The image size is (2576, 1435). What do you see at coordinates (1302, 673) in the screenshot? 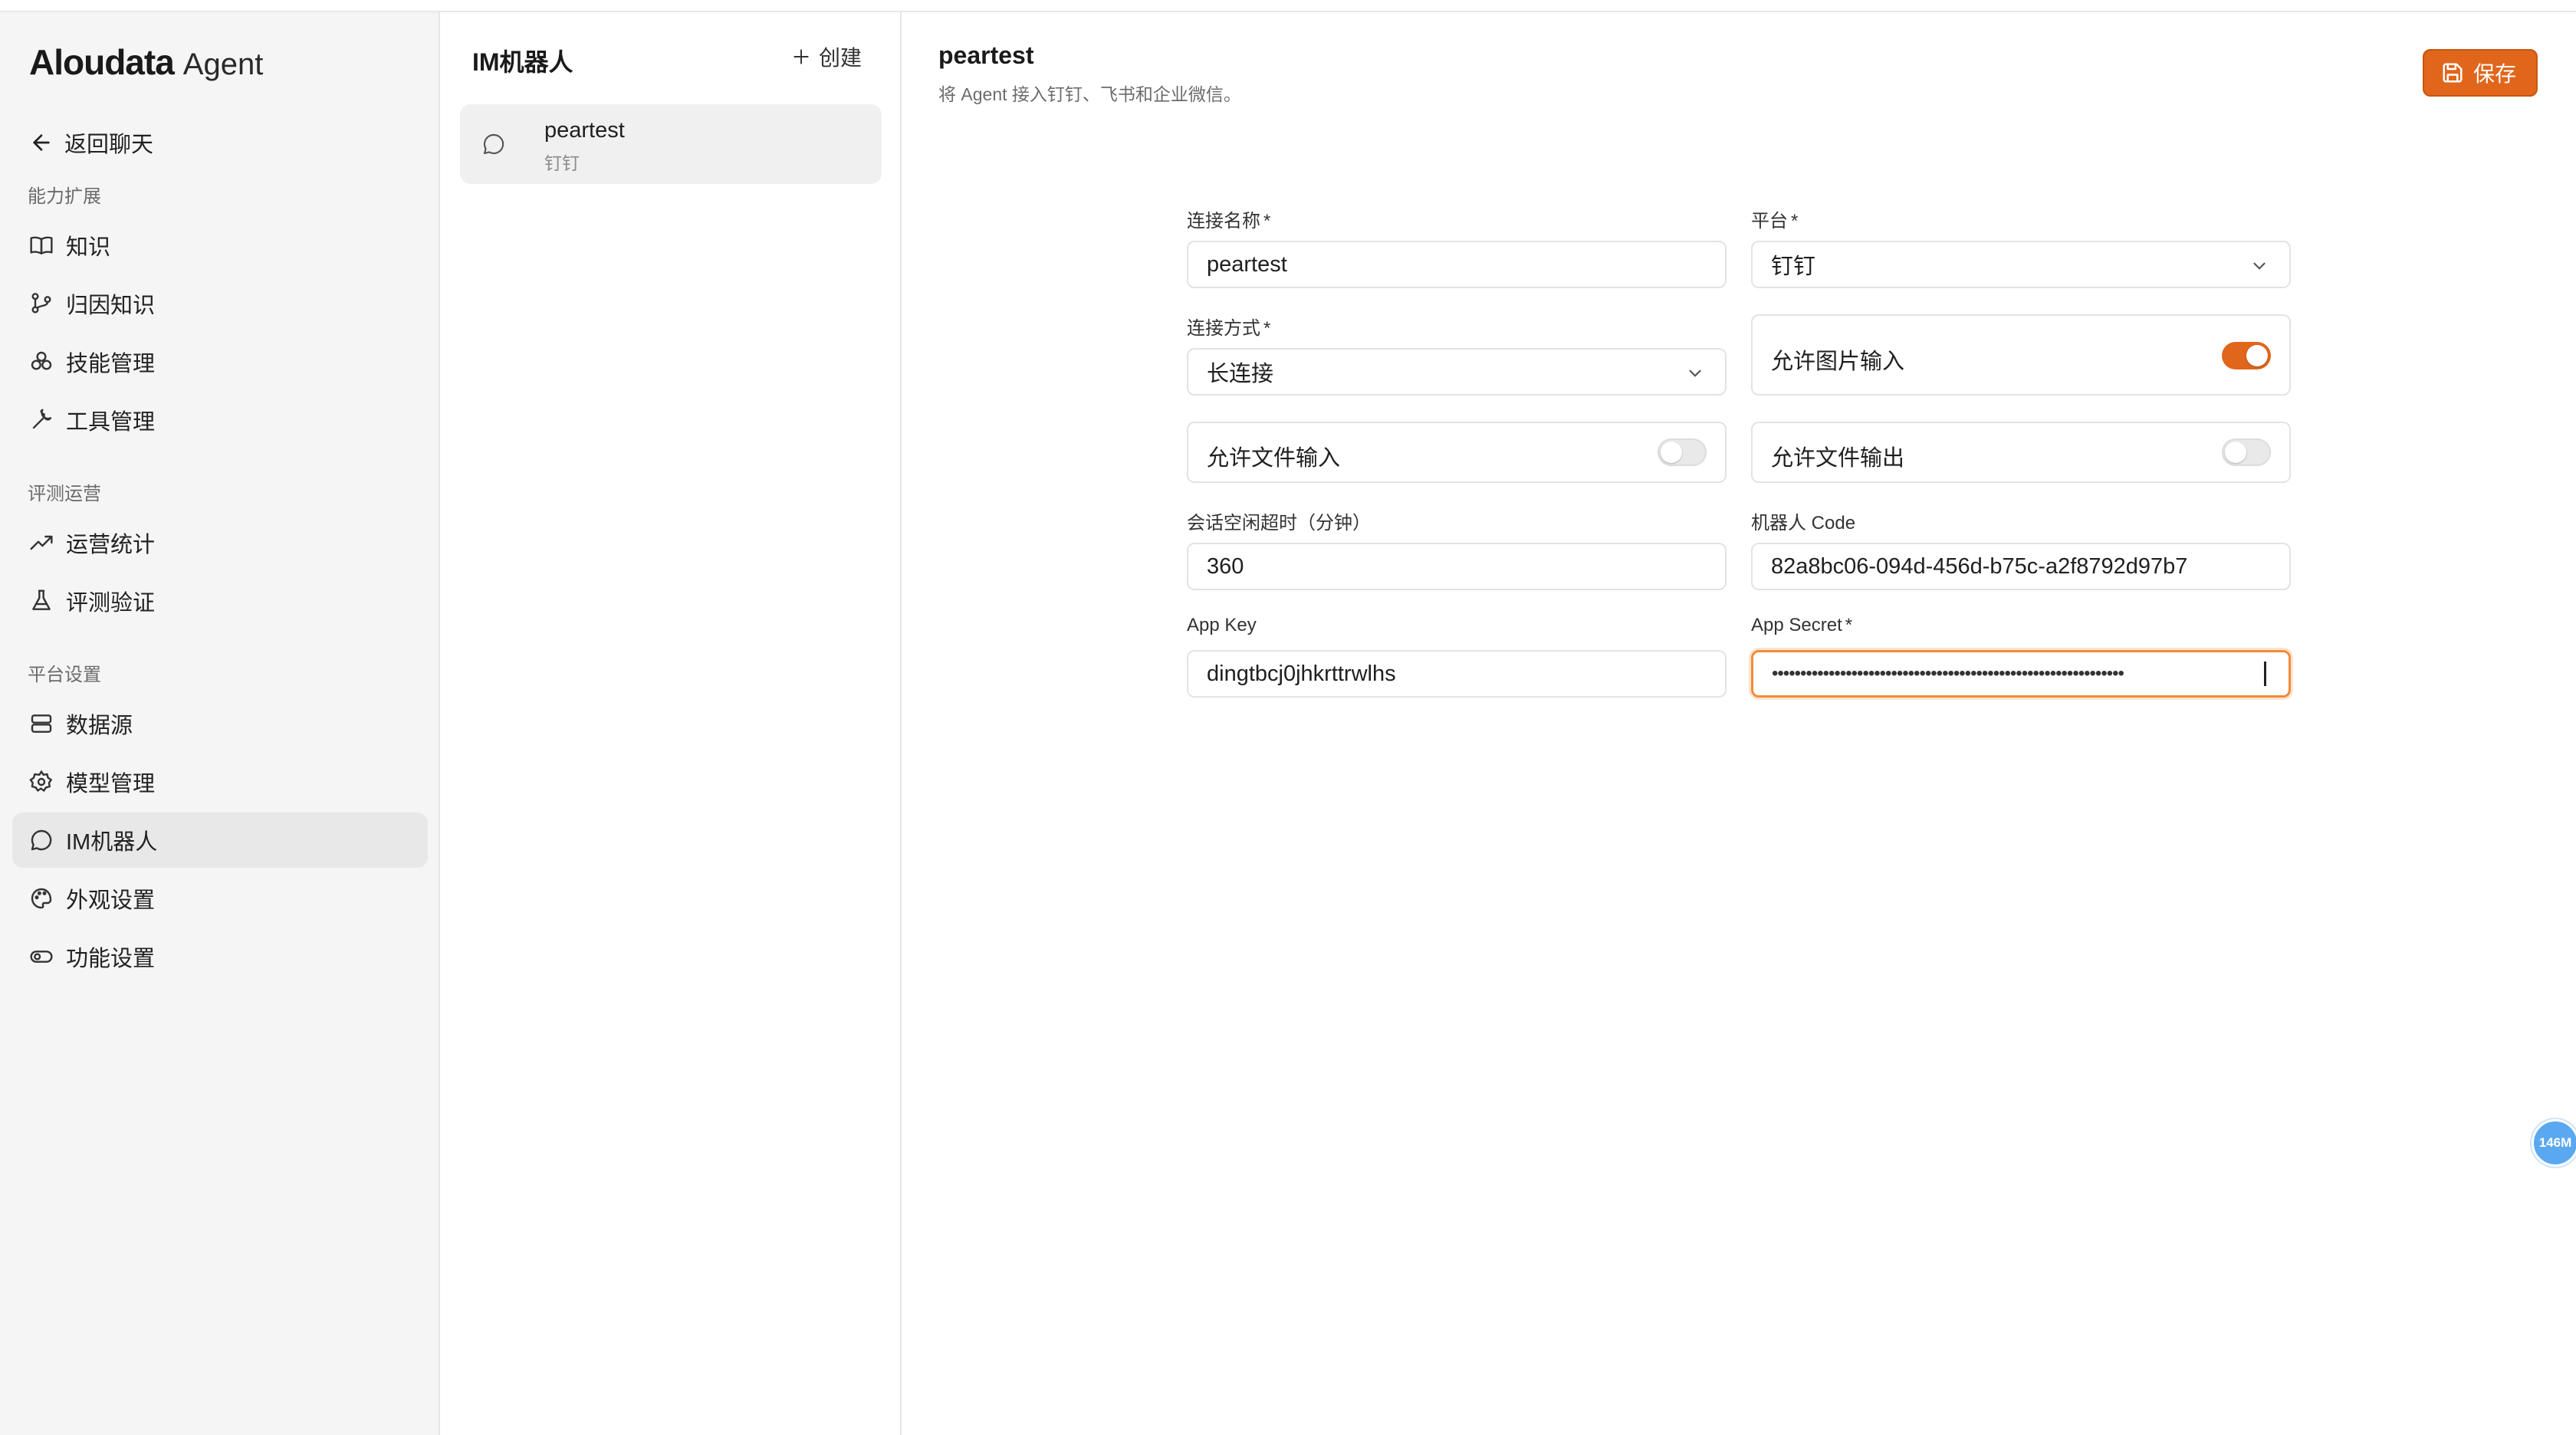
I see `app-key-value: dingtbcj0jhkrttrwlhs` at bounding box center [1302, 673].